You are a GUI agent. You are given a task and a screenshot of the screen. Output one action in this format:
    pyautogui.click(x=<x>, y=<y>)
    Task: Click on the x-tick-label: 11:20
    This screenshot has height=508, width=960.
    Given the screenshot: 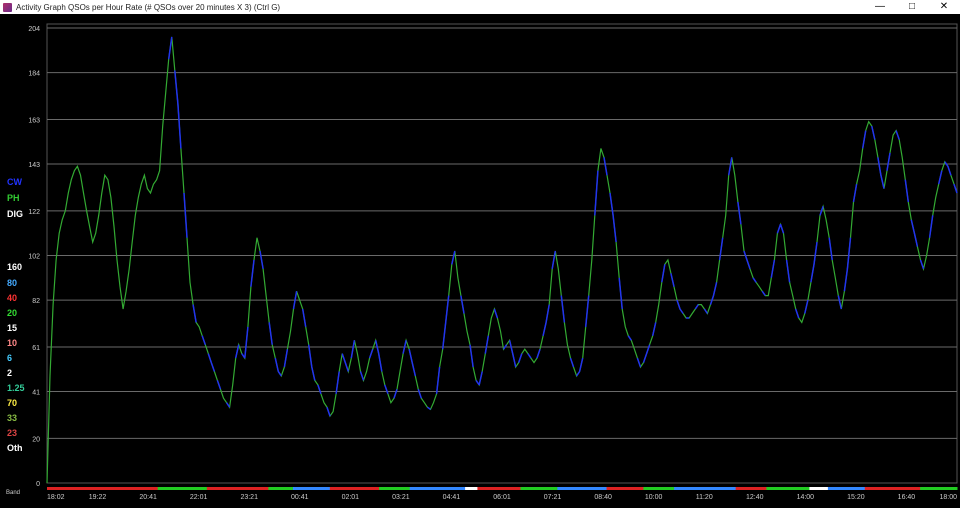 What is the action you would take?
    pyautogui.click(x=704, y=497)
    